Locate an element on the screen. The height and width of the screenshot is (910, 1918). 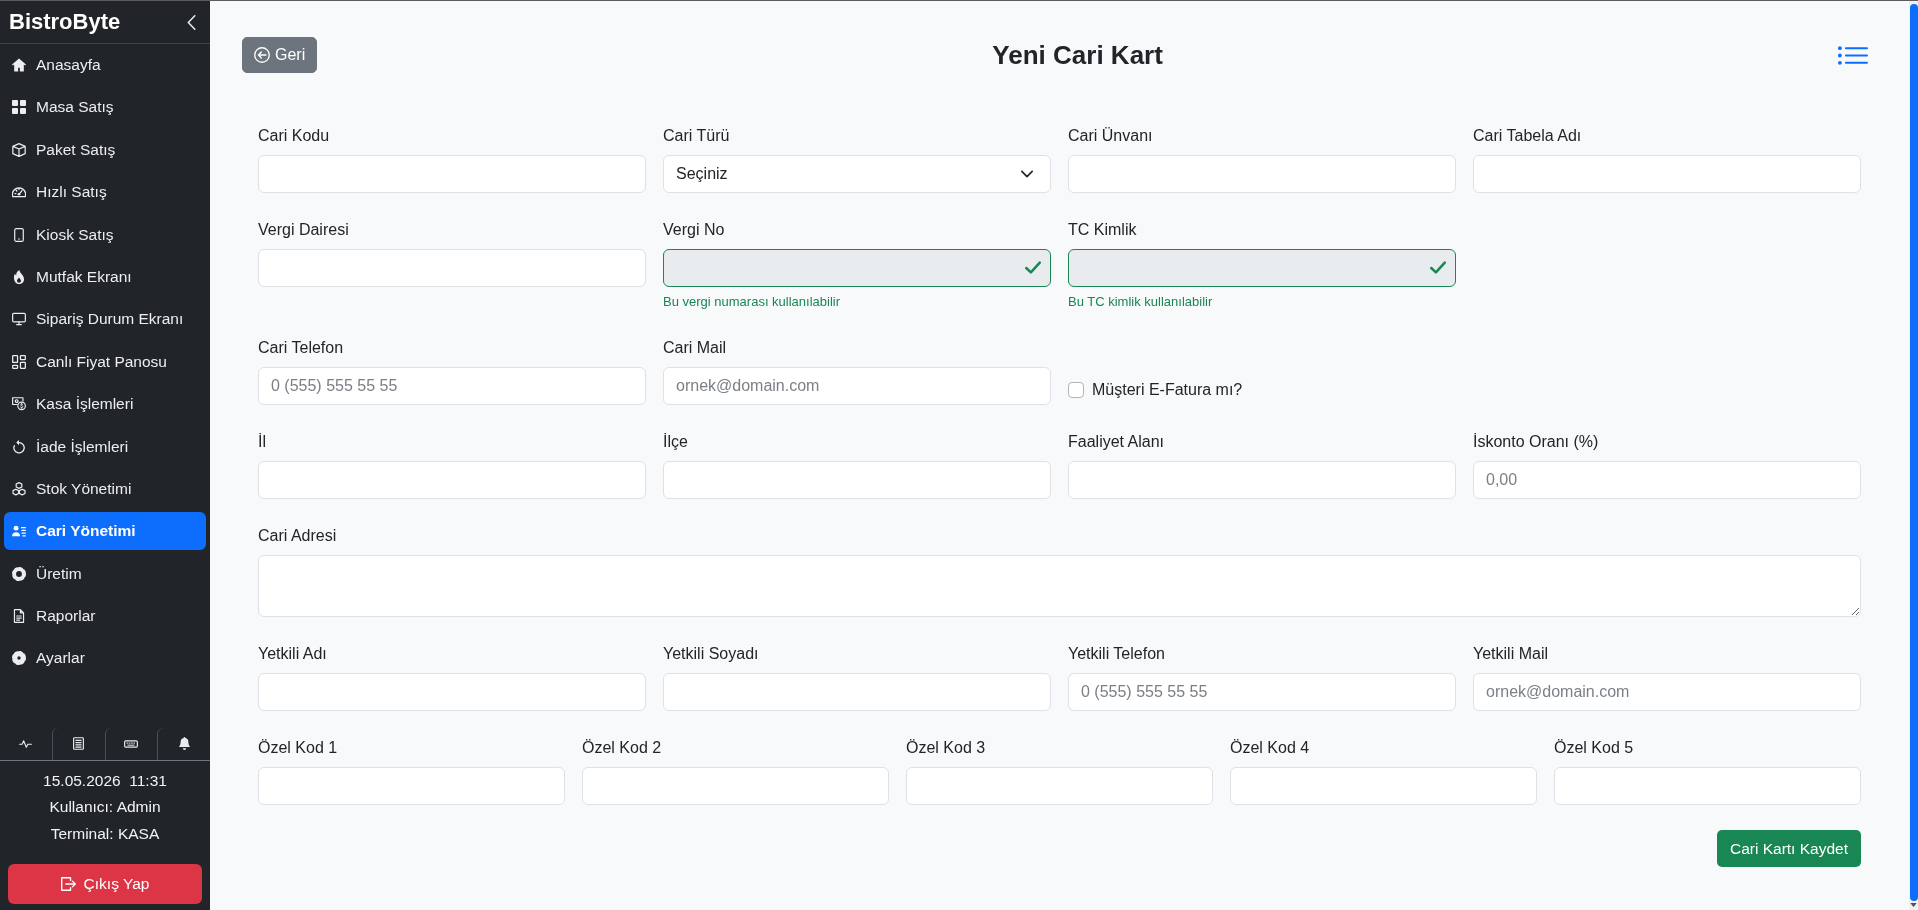
sidebar-item: Üretim is located at coordinates (105, 573).